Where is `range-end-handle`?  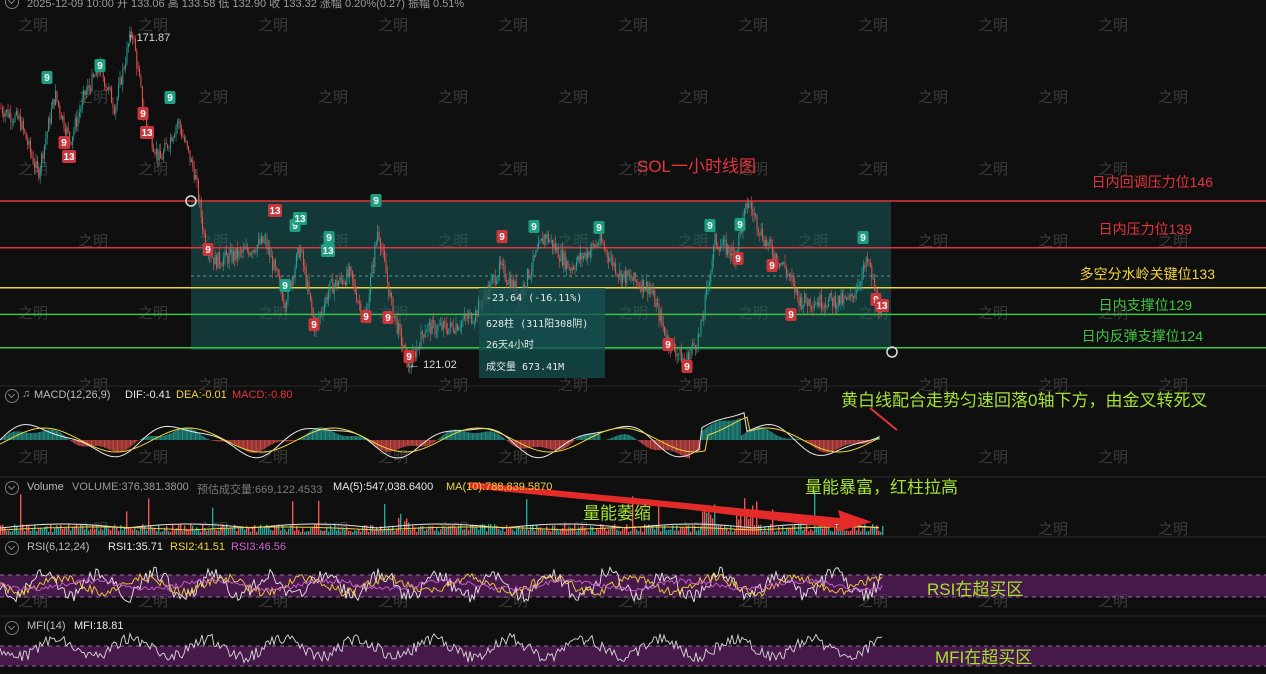
range-end-handle is located at coordinates (892, 352).